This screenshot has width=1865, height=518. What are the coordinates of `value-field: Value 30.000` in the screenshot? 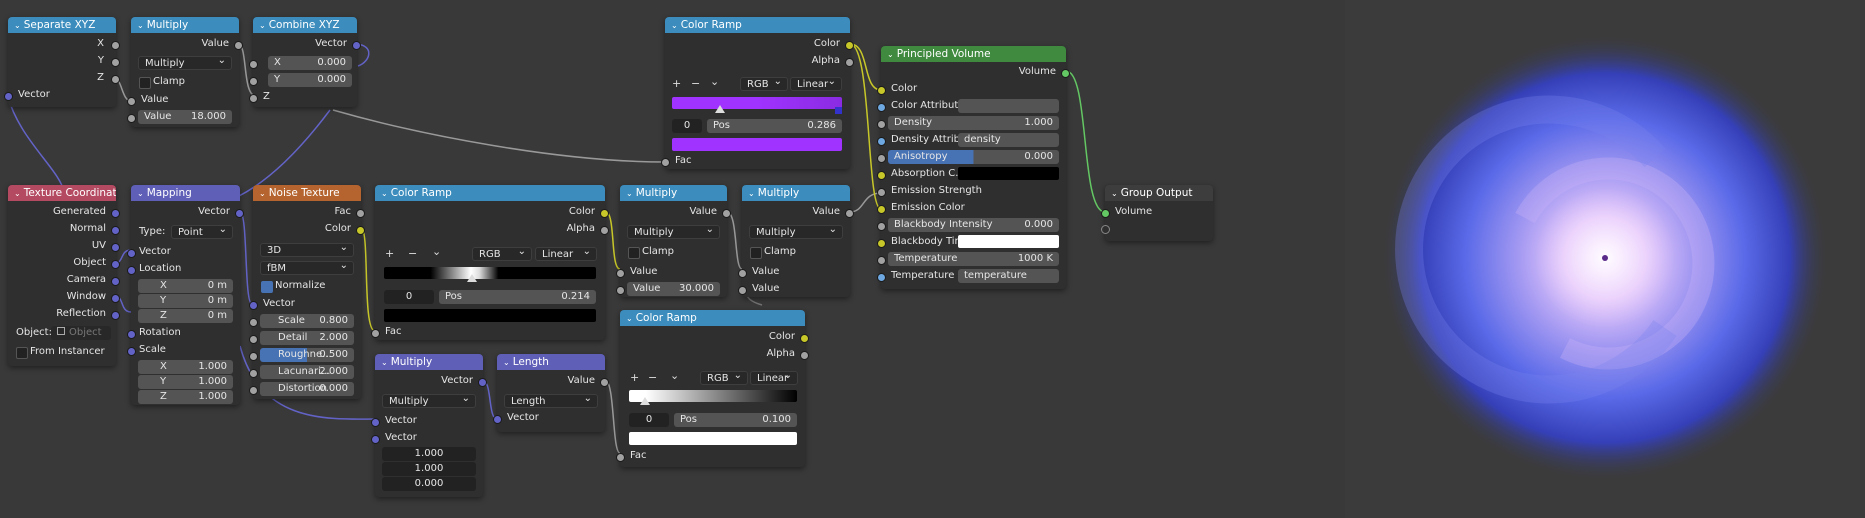 It's located at (673, 289).